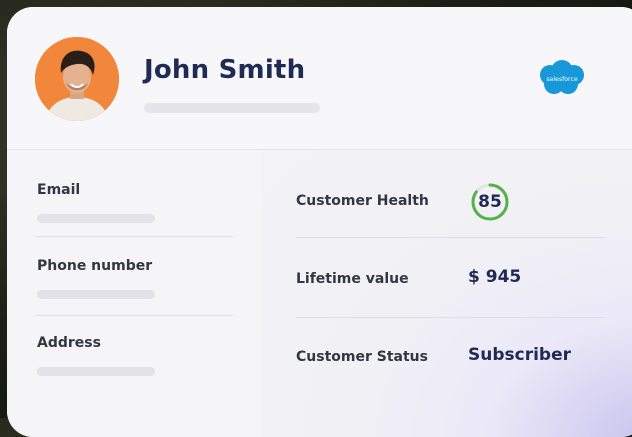  I want to click on person-avatar-icon, so click(77, 79).